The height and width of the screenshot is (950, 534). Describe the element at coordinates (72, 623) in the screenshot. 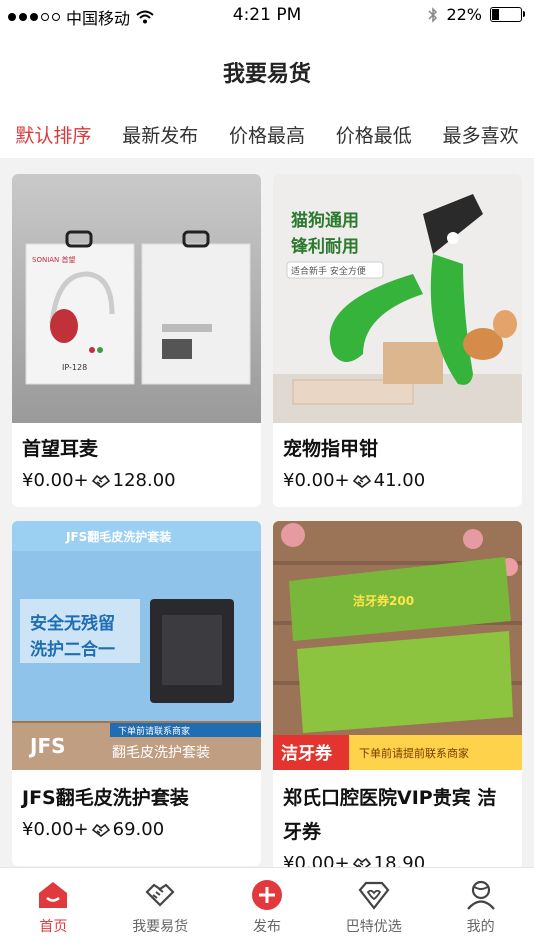

I see `care-kit-line-1: 安全无残留` at that location.